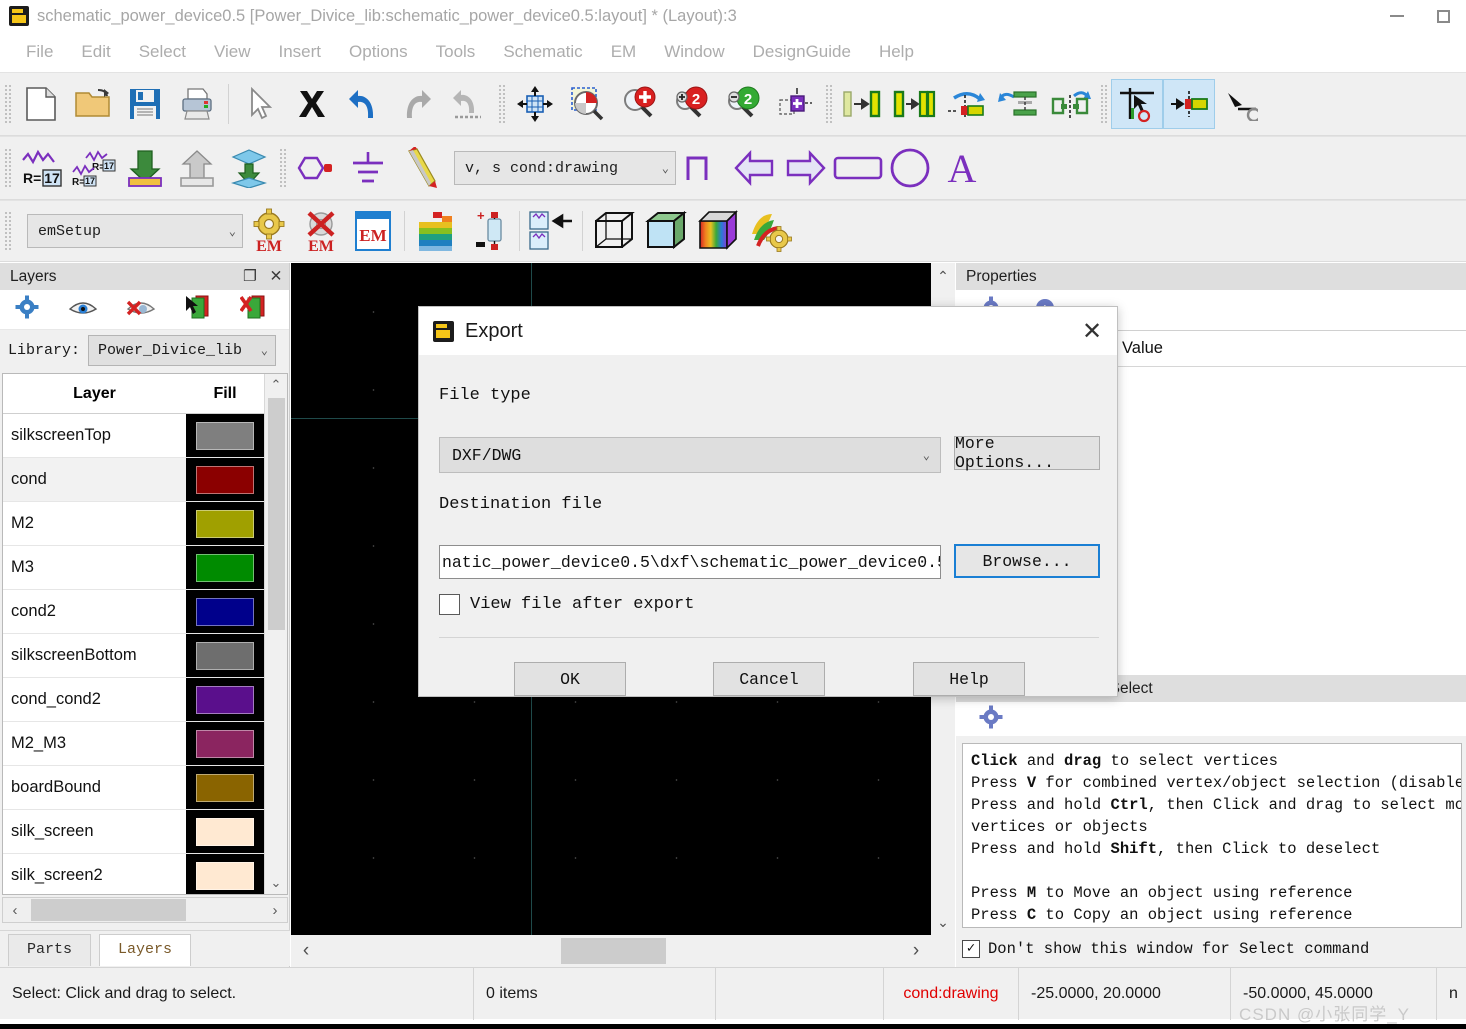 The height and width of the screenshot is (1029, 1466). I want to click on port-hexagon-button, so click(316, 168).